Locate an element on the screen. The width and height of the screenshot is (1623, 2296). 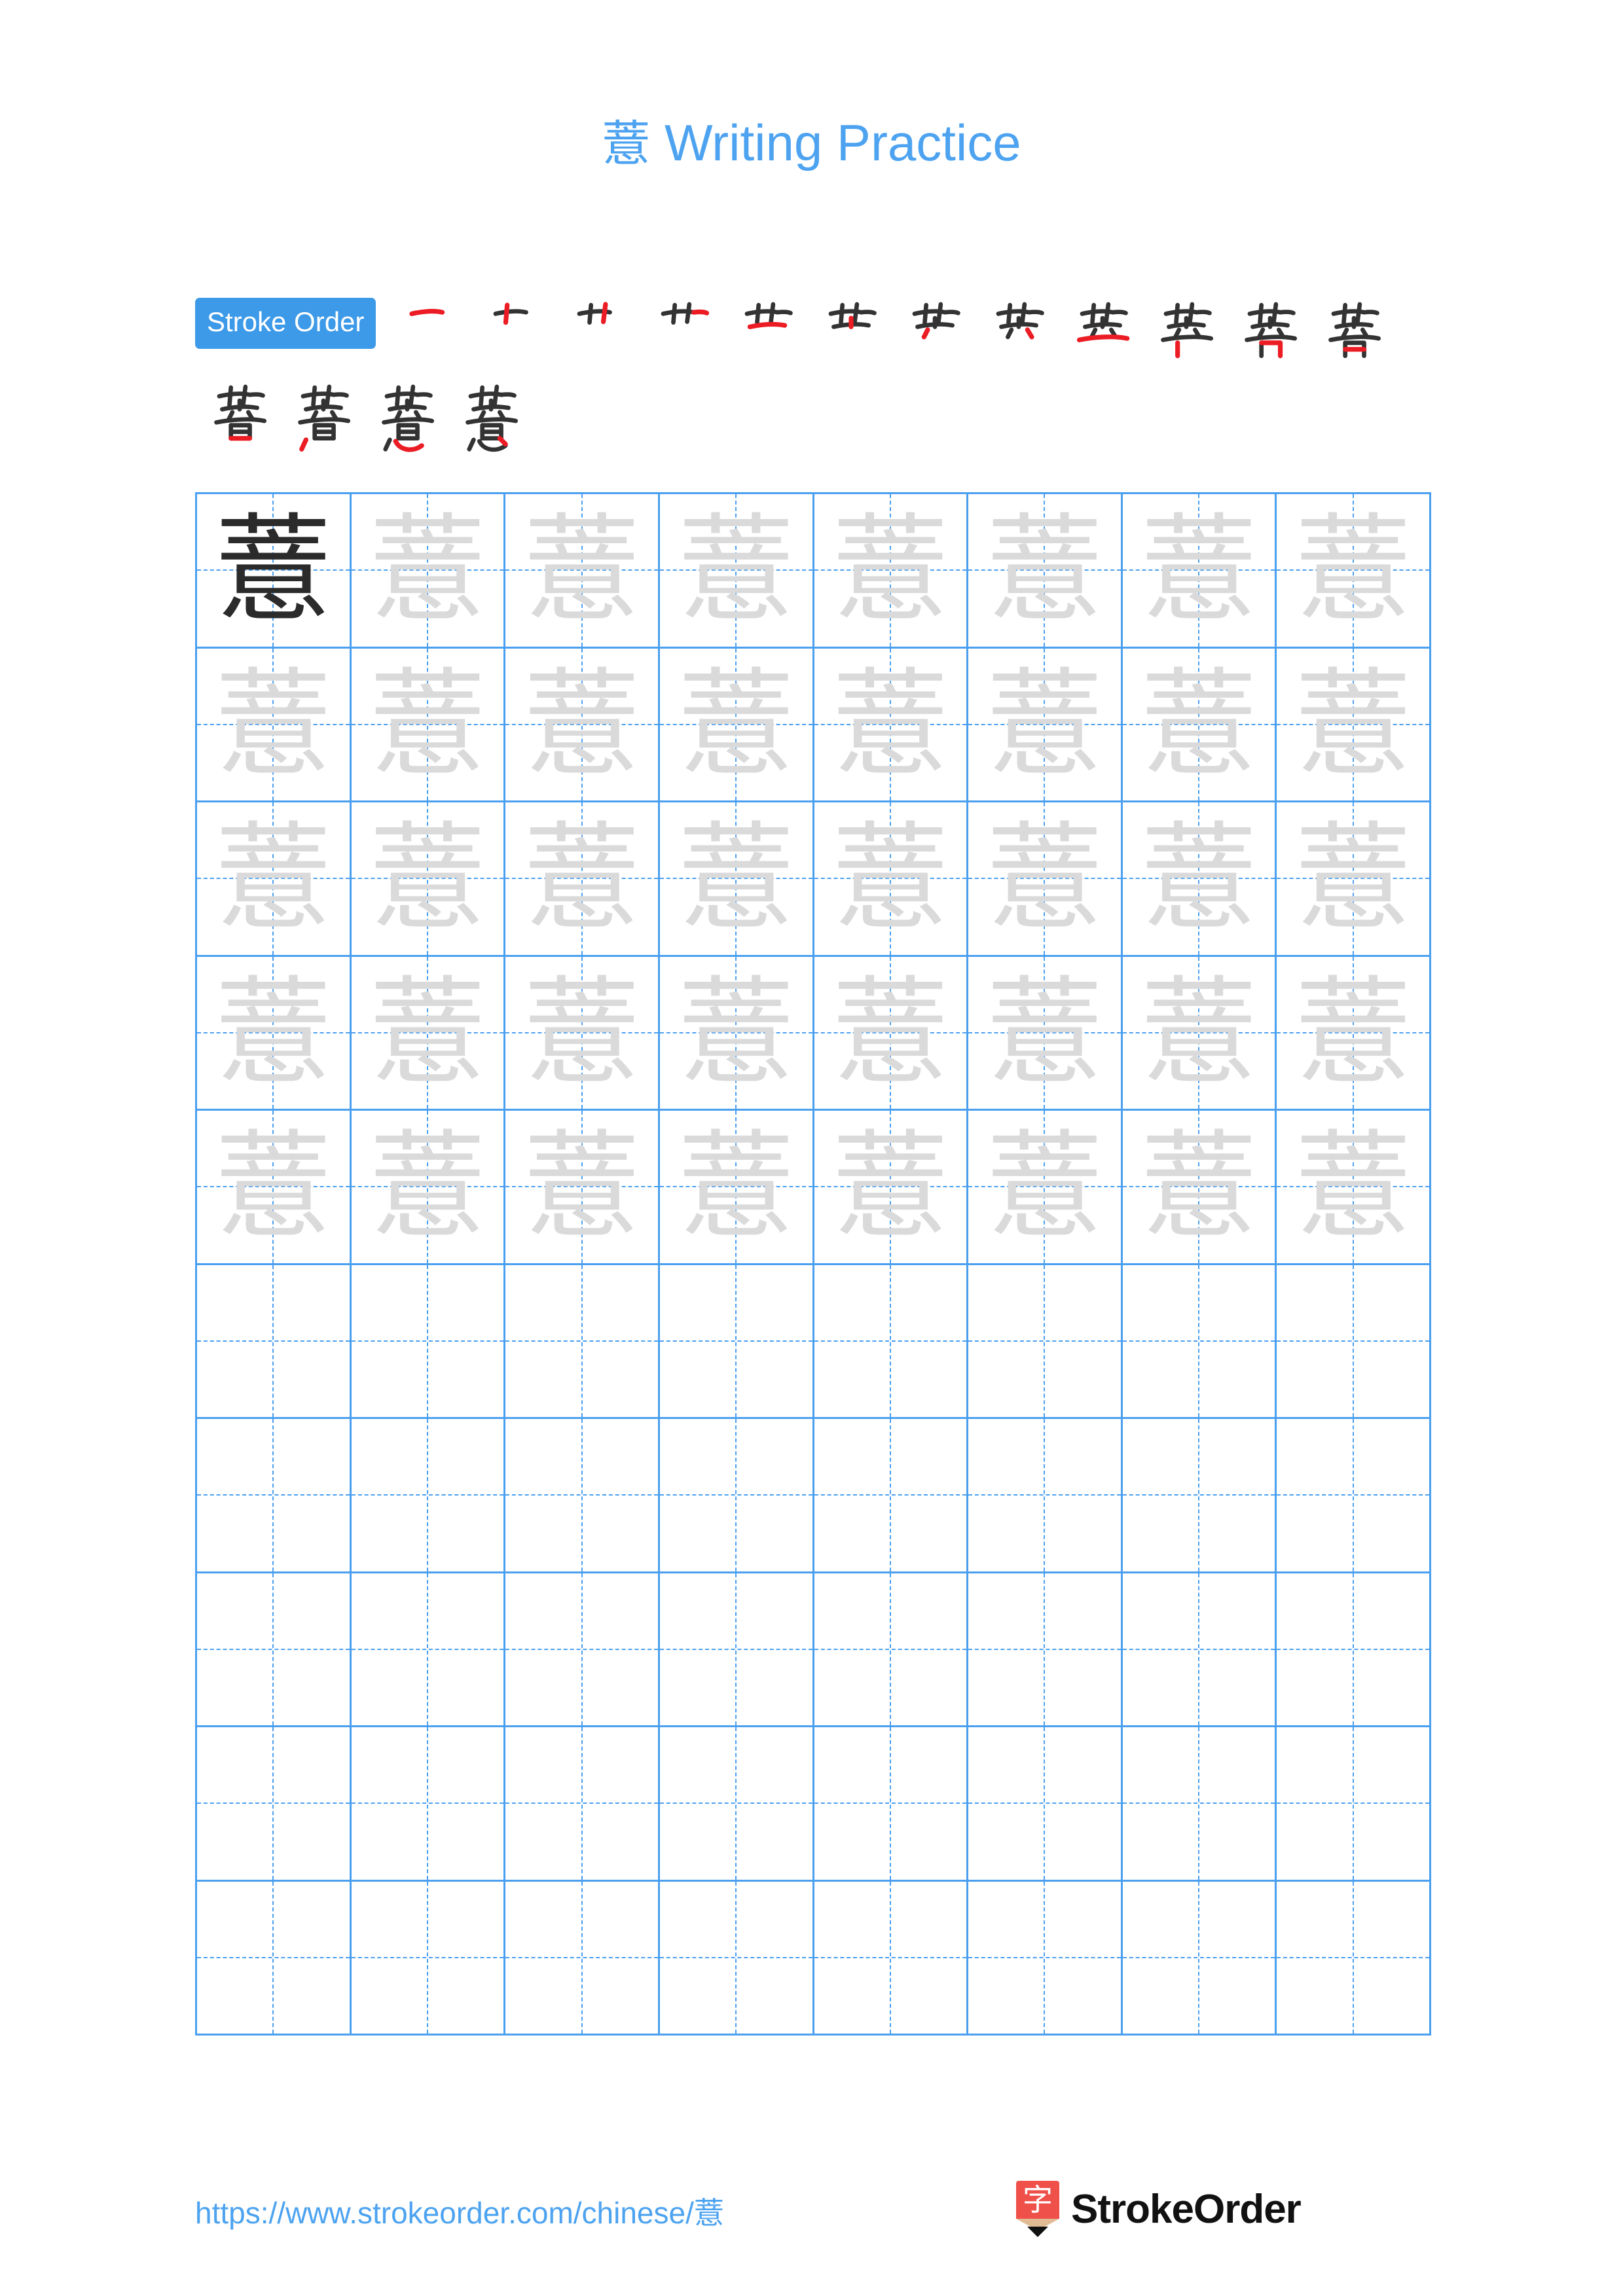
practice-cell-r10-c1 is located at coordinates (274, 1959).